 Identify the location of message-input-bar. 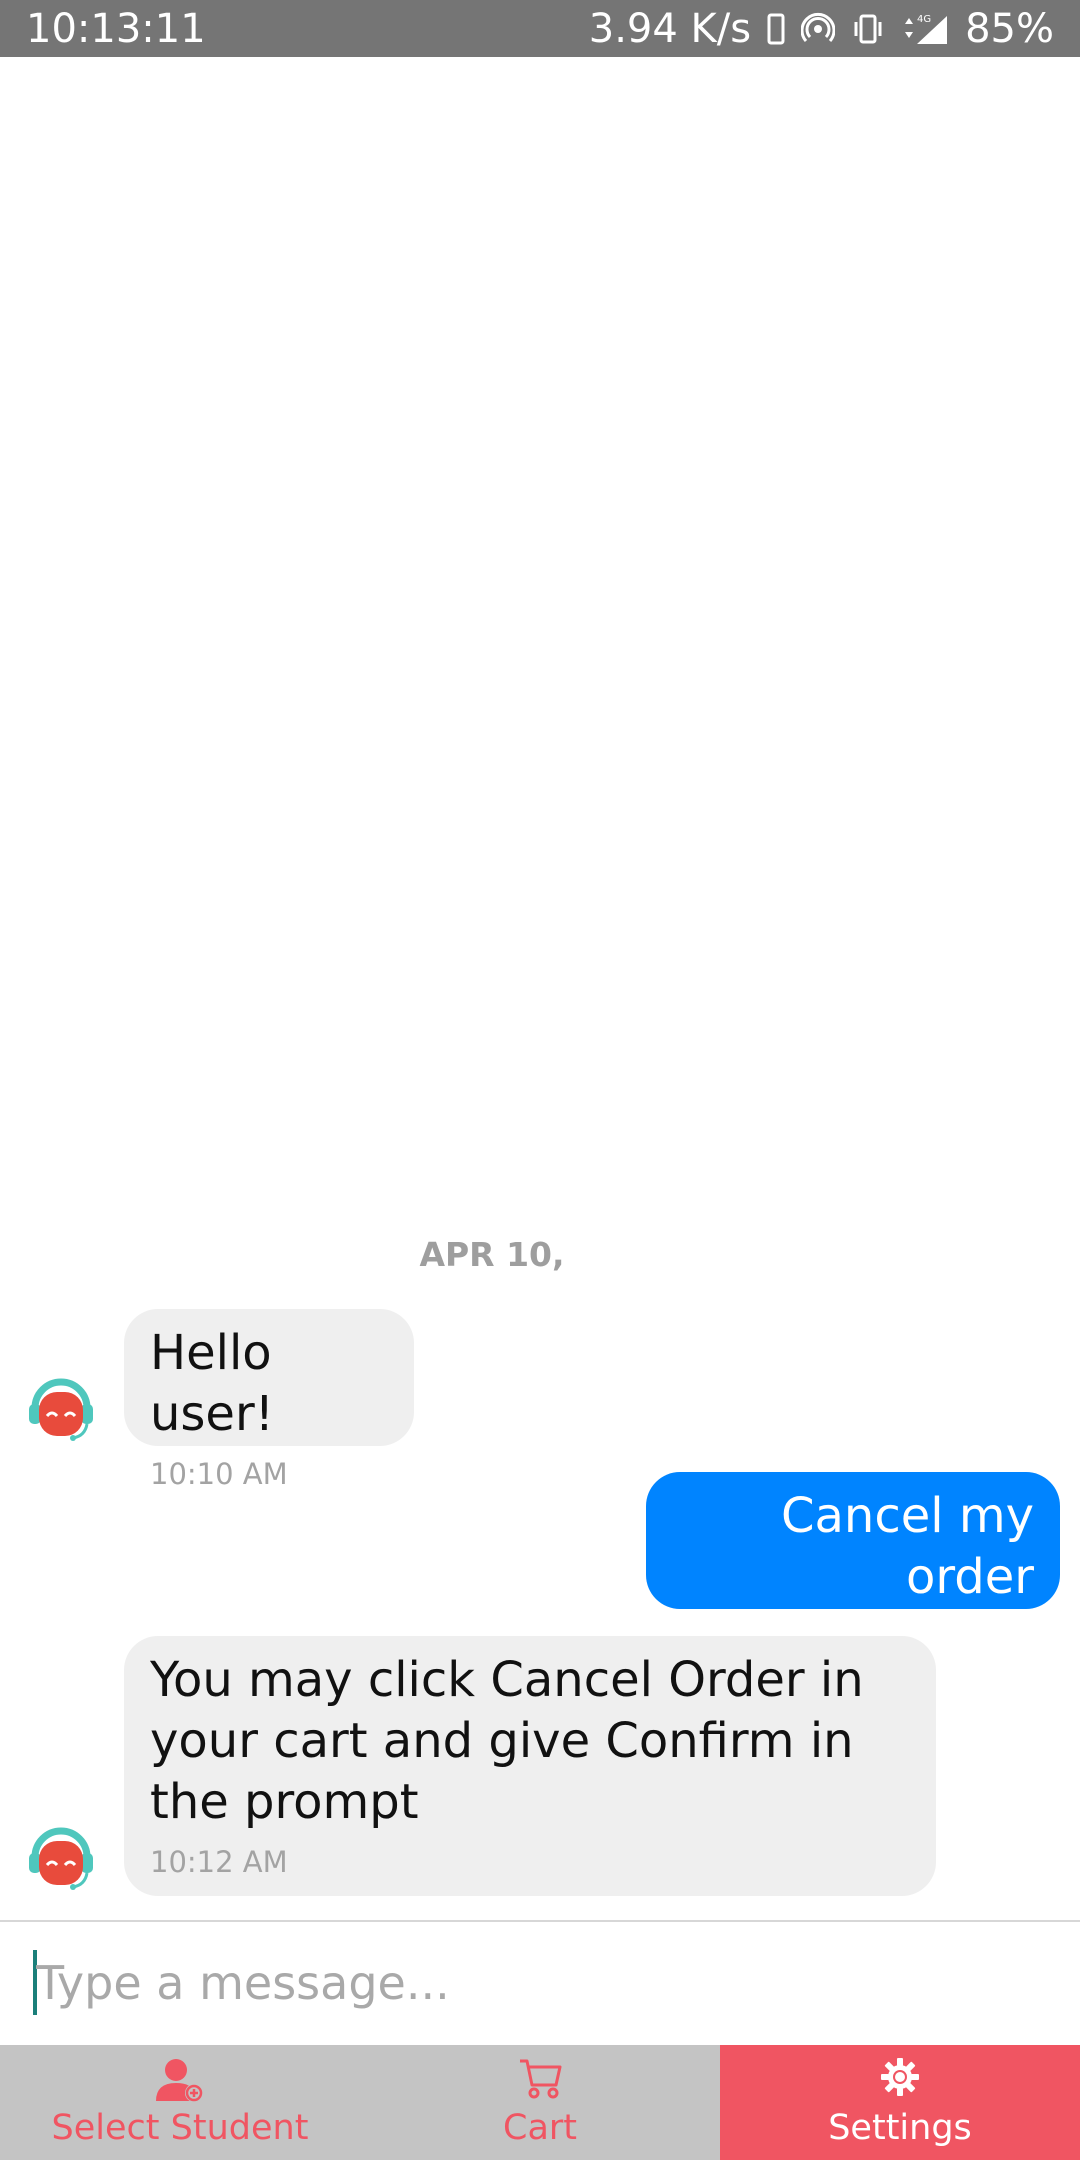
(540, 1982).